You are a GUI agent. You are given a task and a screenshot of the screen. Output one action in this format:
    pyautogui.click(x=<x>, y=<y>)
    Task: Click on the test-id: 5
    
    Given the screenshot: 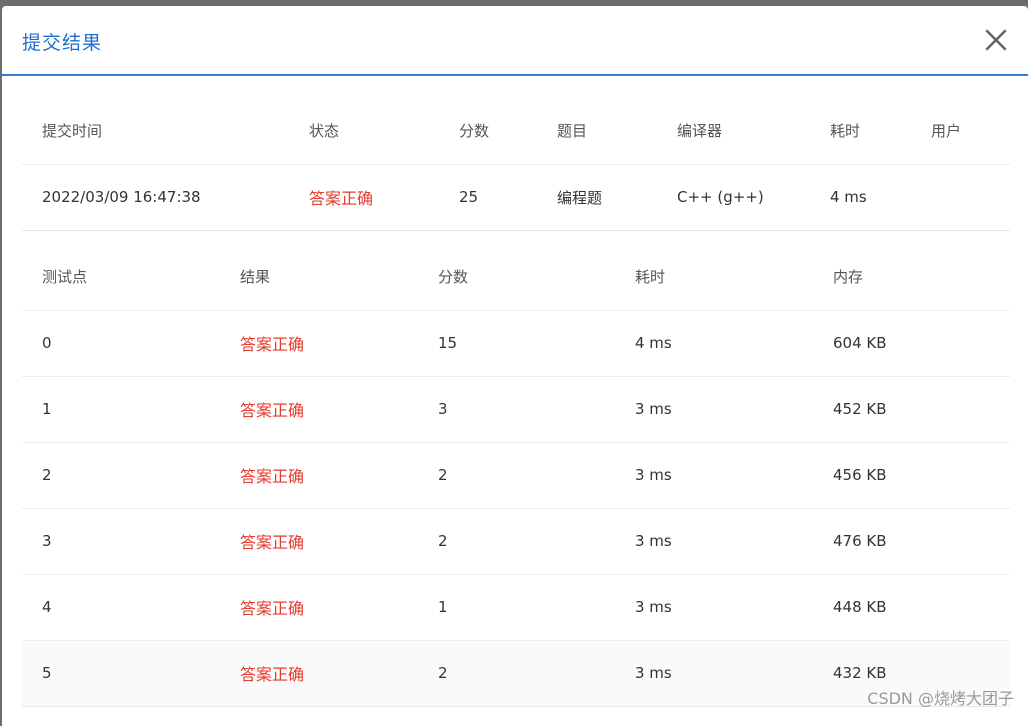 What is the action you would take?
    pyautogui.click(x=121, y=673)
    